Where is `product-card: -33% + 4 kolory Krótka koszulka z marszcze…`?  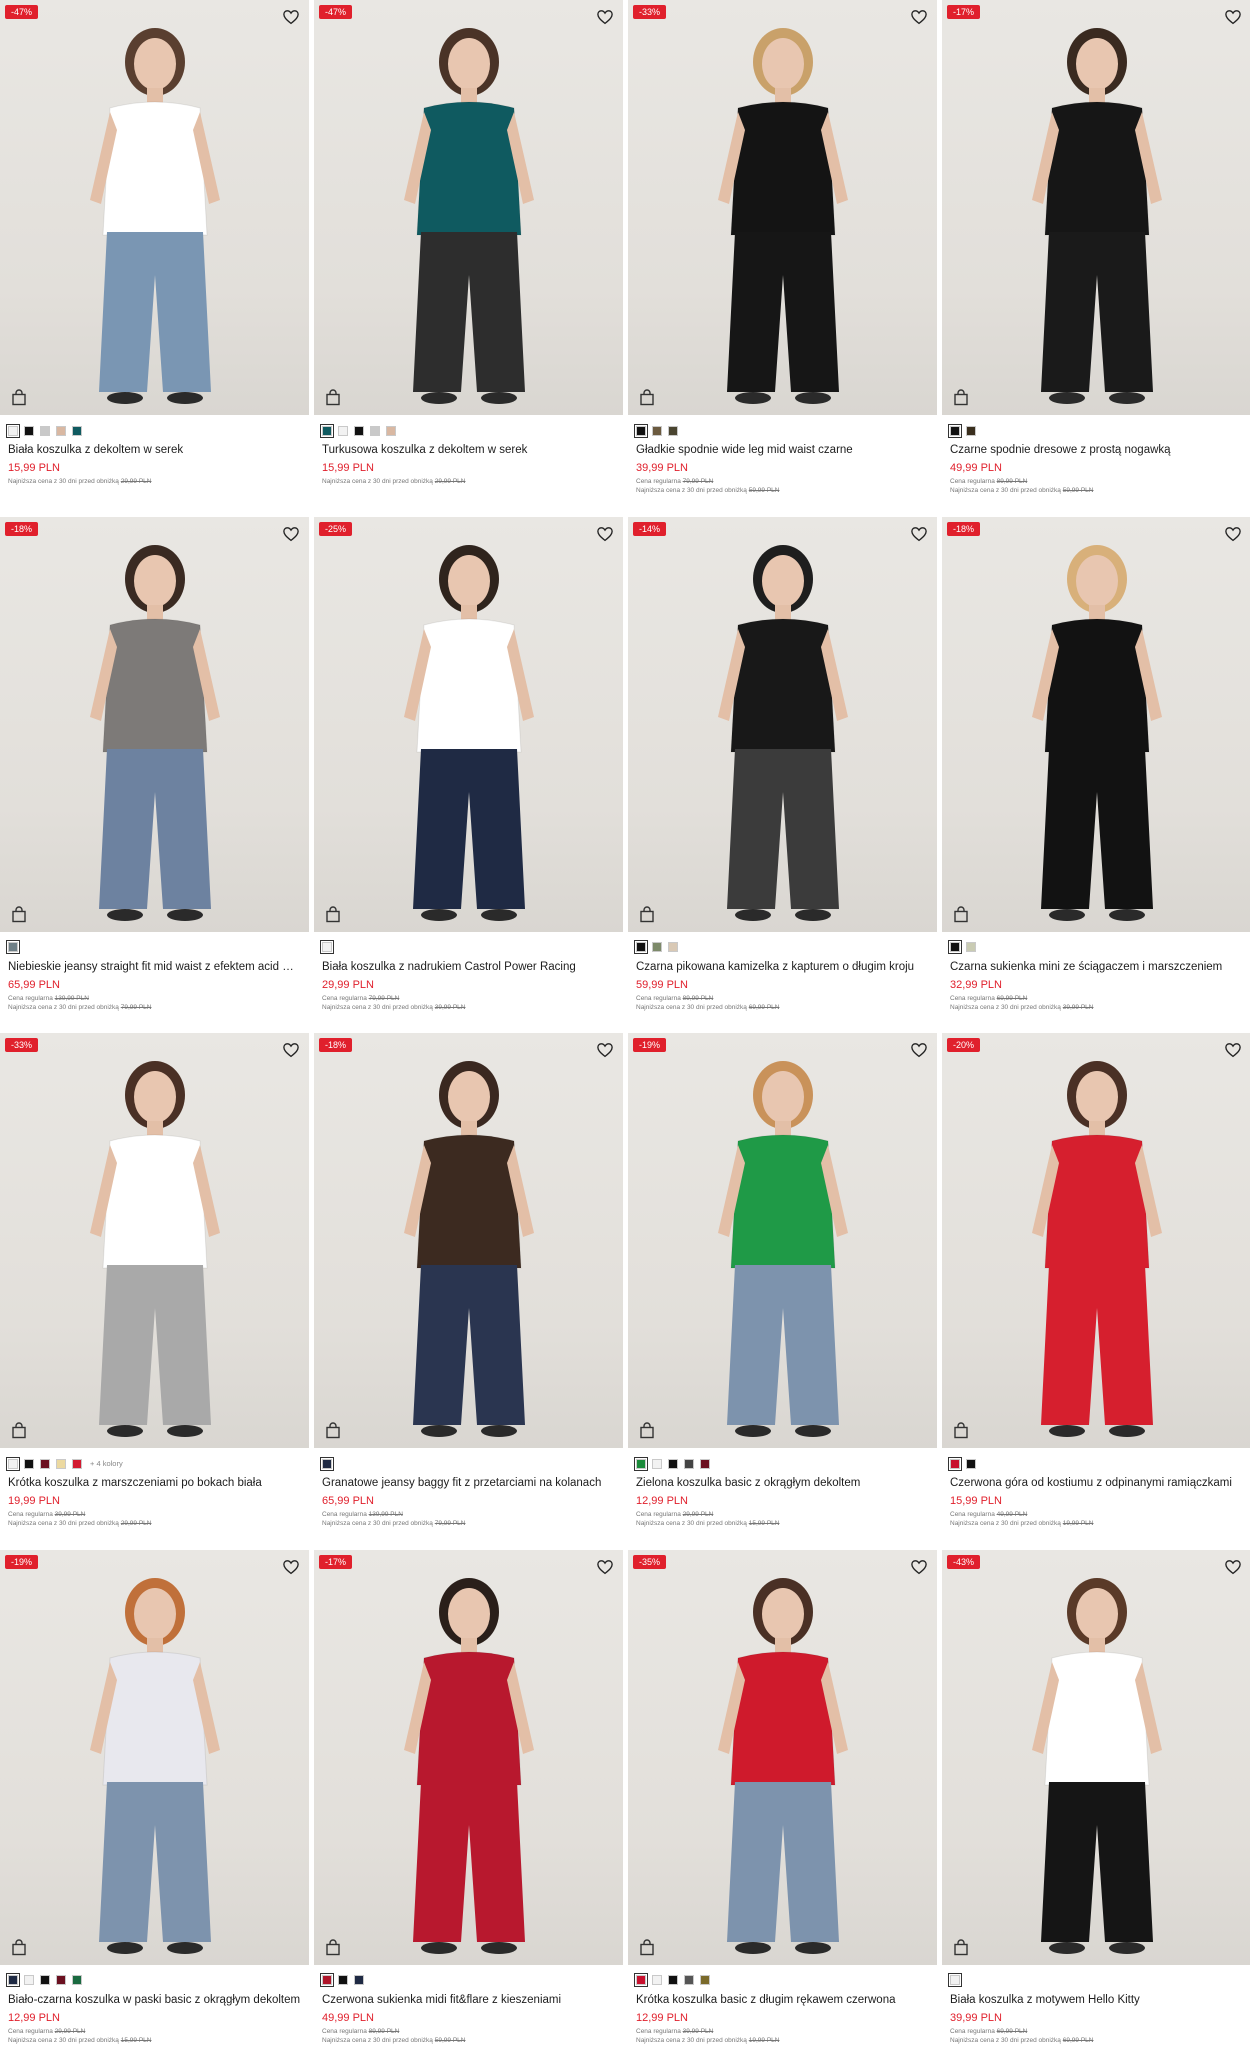
product-card: -33% + 4 kolory Krótka koszulka z marszcze… is located at coordinates (154, 1291).